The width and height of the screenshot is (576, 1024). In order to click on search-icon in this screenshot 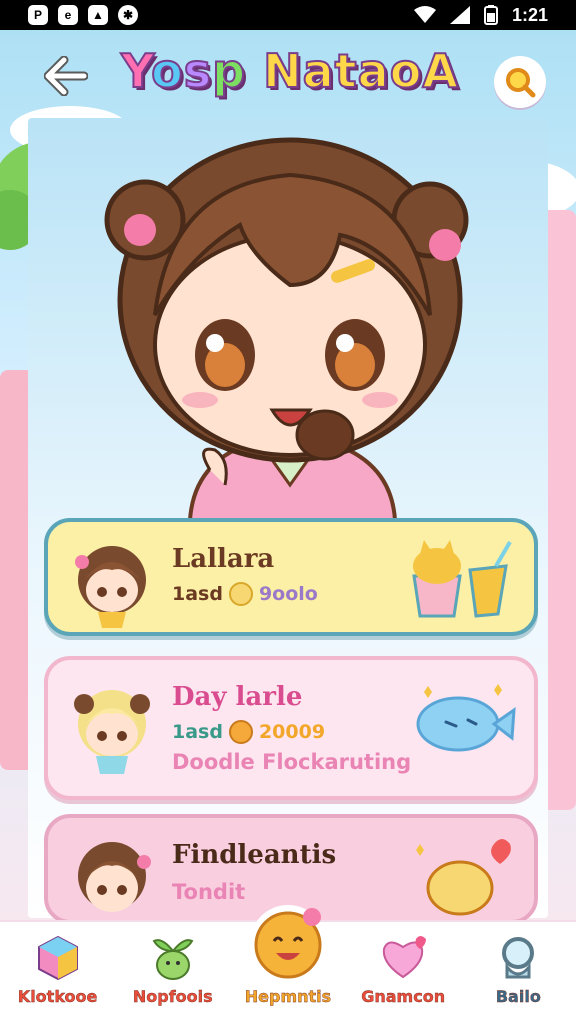, I will do `click(521, 83)`.